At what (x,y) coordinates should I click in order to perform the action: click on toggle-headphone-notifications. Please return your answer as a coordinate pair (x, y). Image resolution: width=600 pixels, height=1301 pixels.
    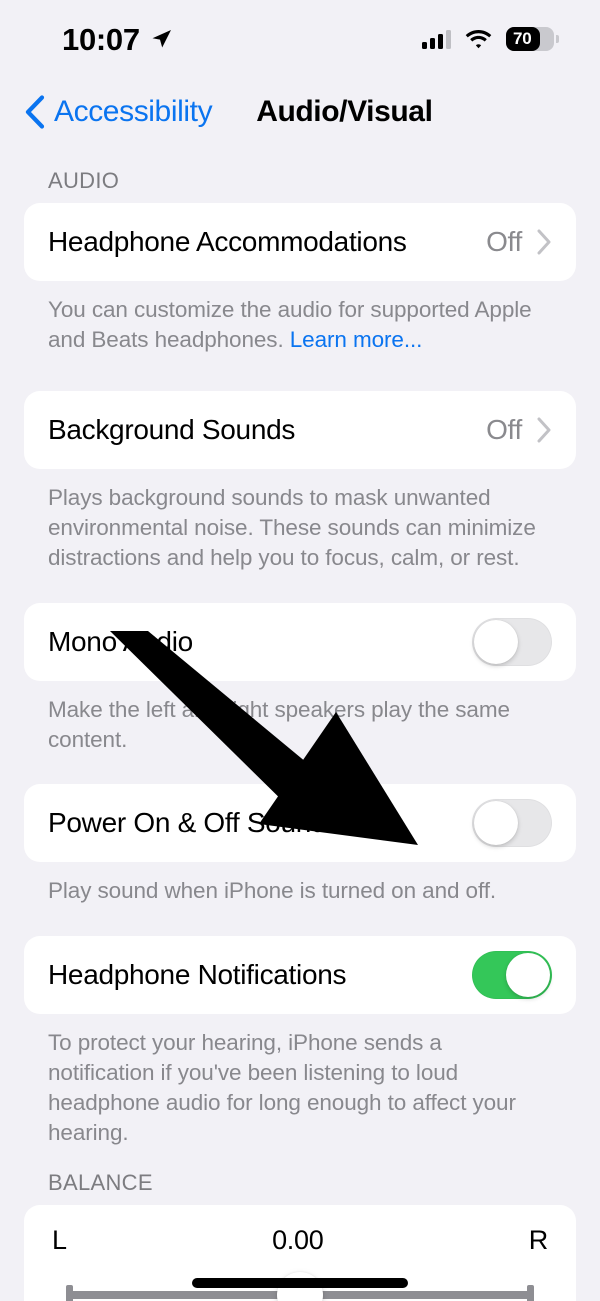
    Looking at the image, I should click on (512, 975).